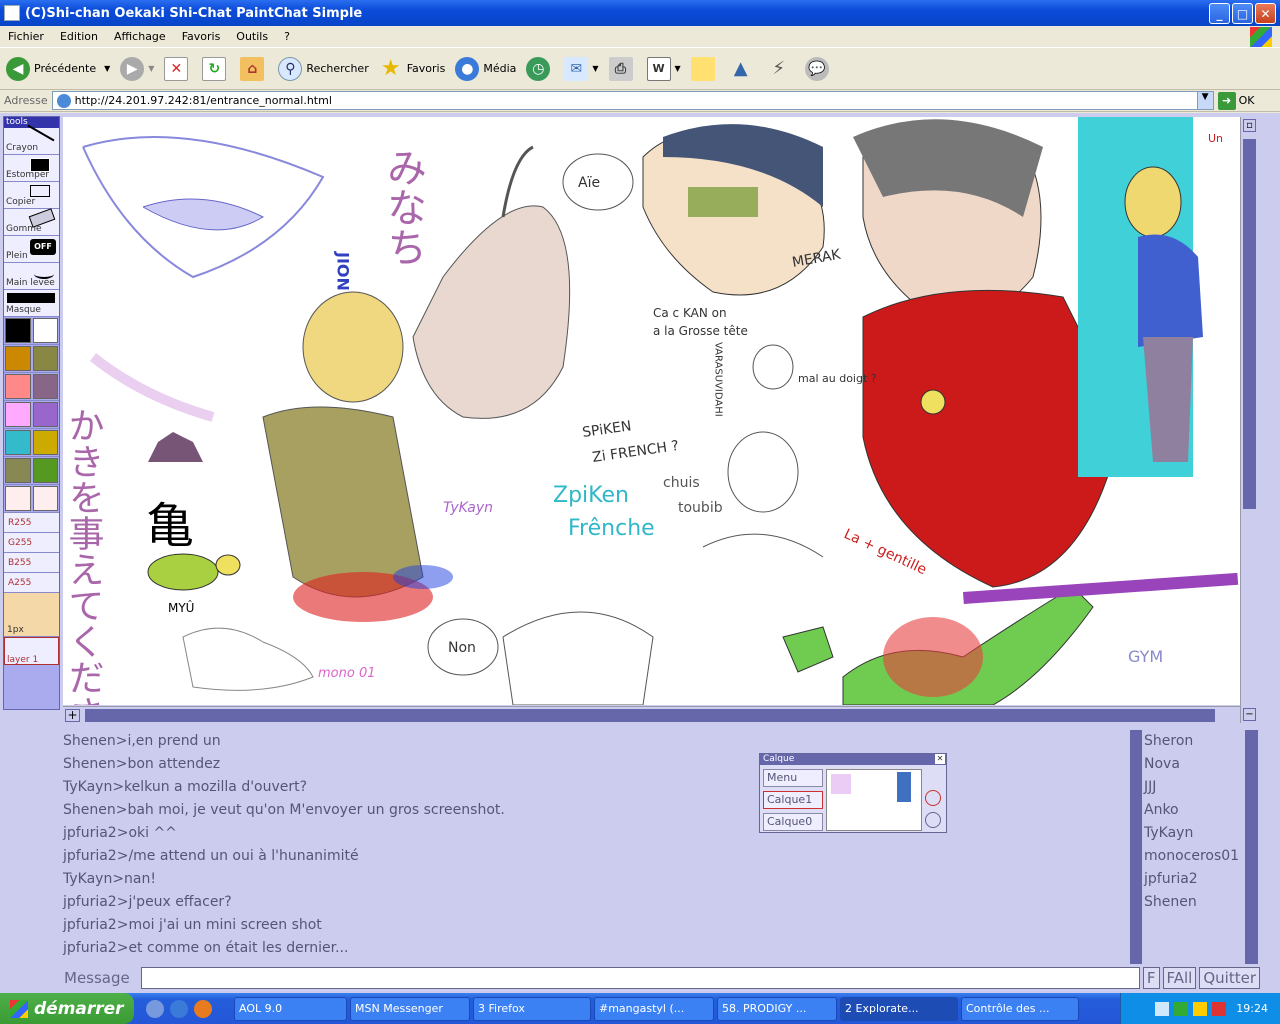 The width and height of the screenshot is (1280, 1024). What do you see at coordinates (663, 68) in the screenshot?
I see `edit-button: W ▼` at bounding box center [663, 68].